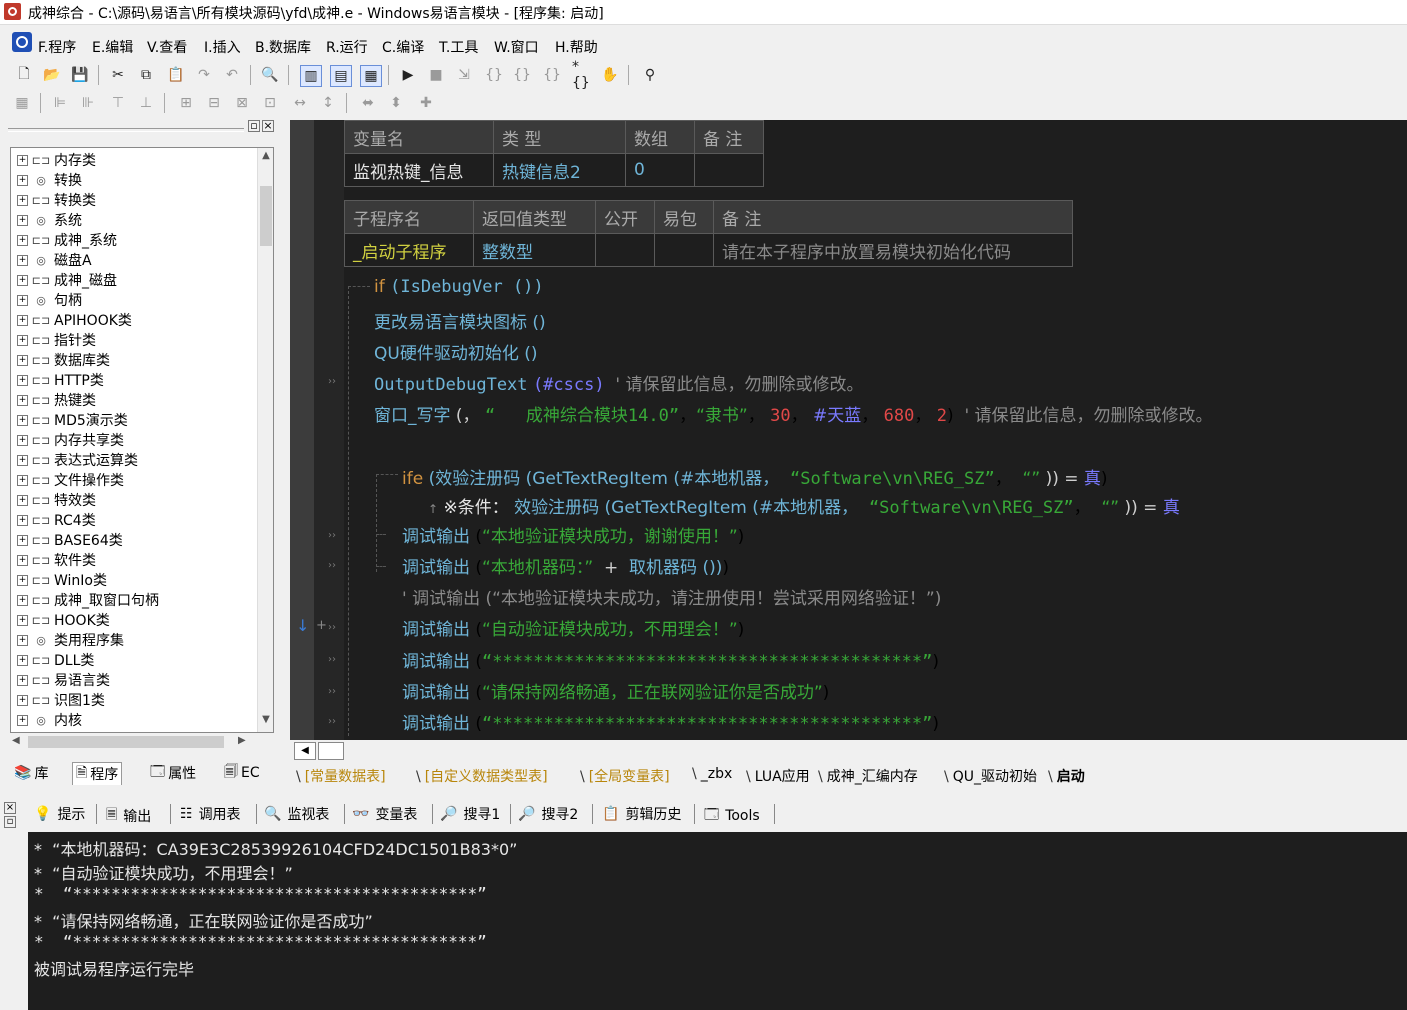  I want to click on undo-icon: ↶, so click(232, 75).